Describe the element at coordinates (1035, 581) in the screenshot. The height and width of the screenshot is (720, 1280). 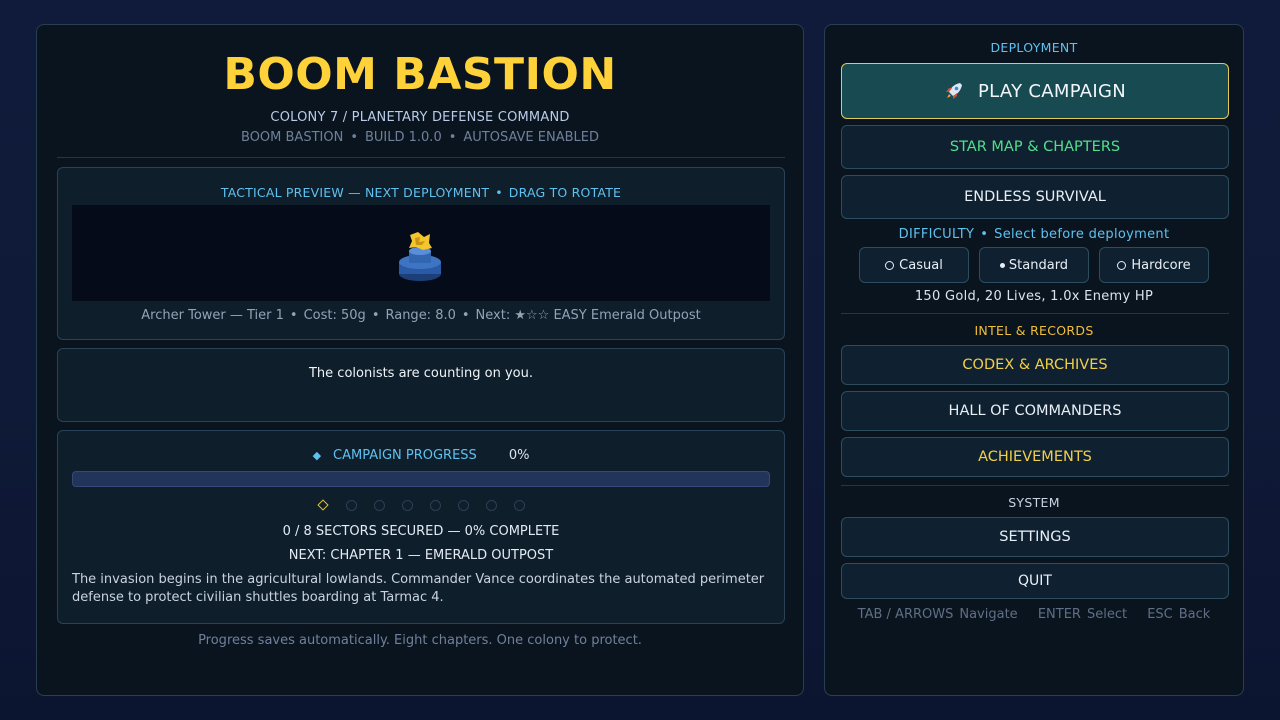
I see `quit-button: QUIT` at that location.